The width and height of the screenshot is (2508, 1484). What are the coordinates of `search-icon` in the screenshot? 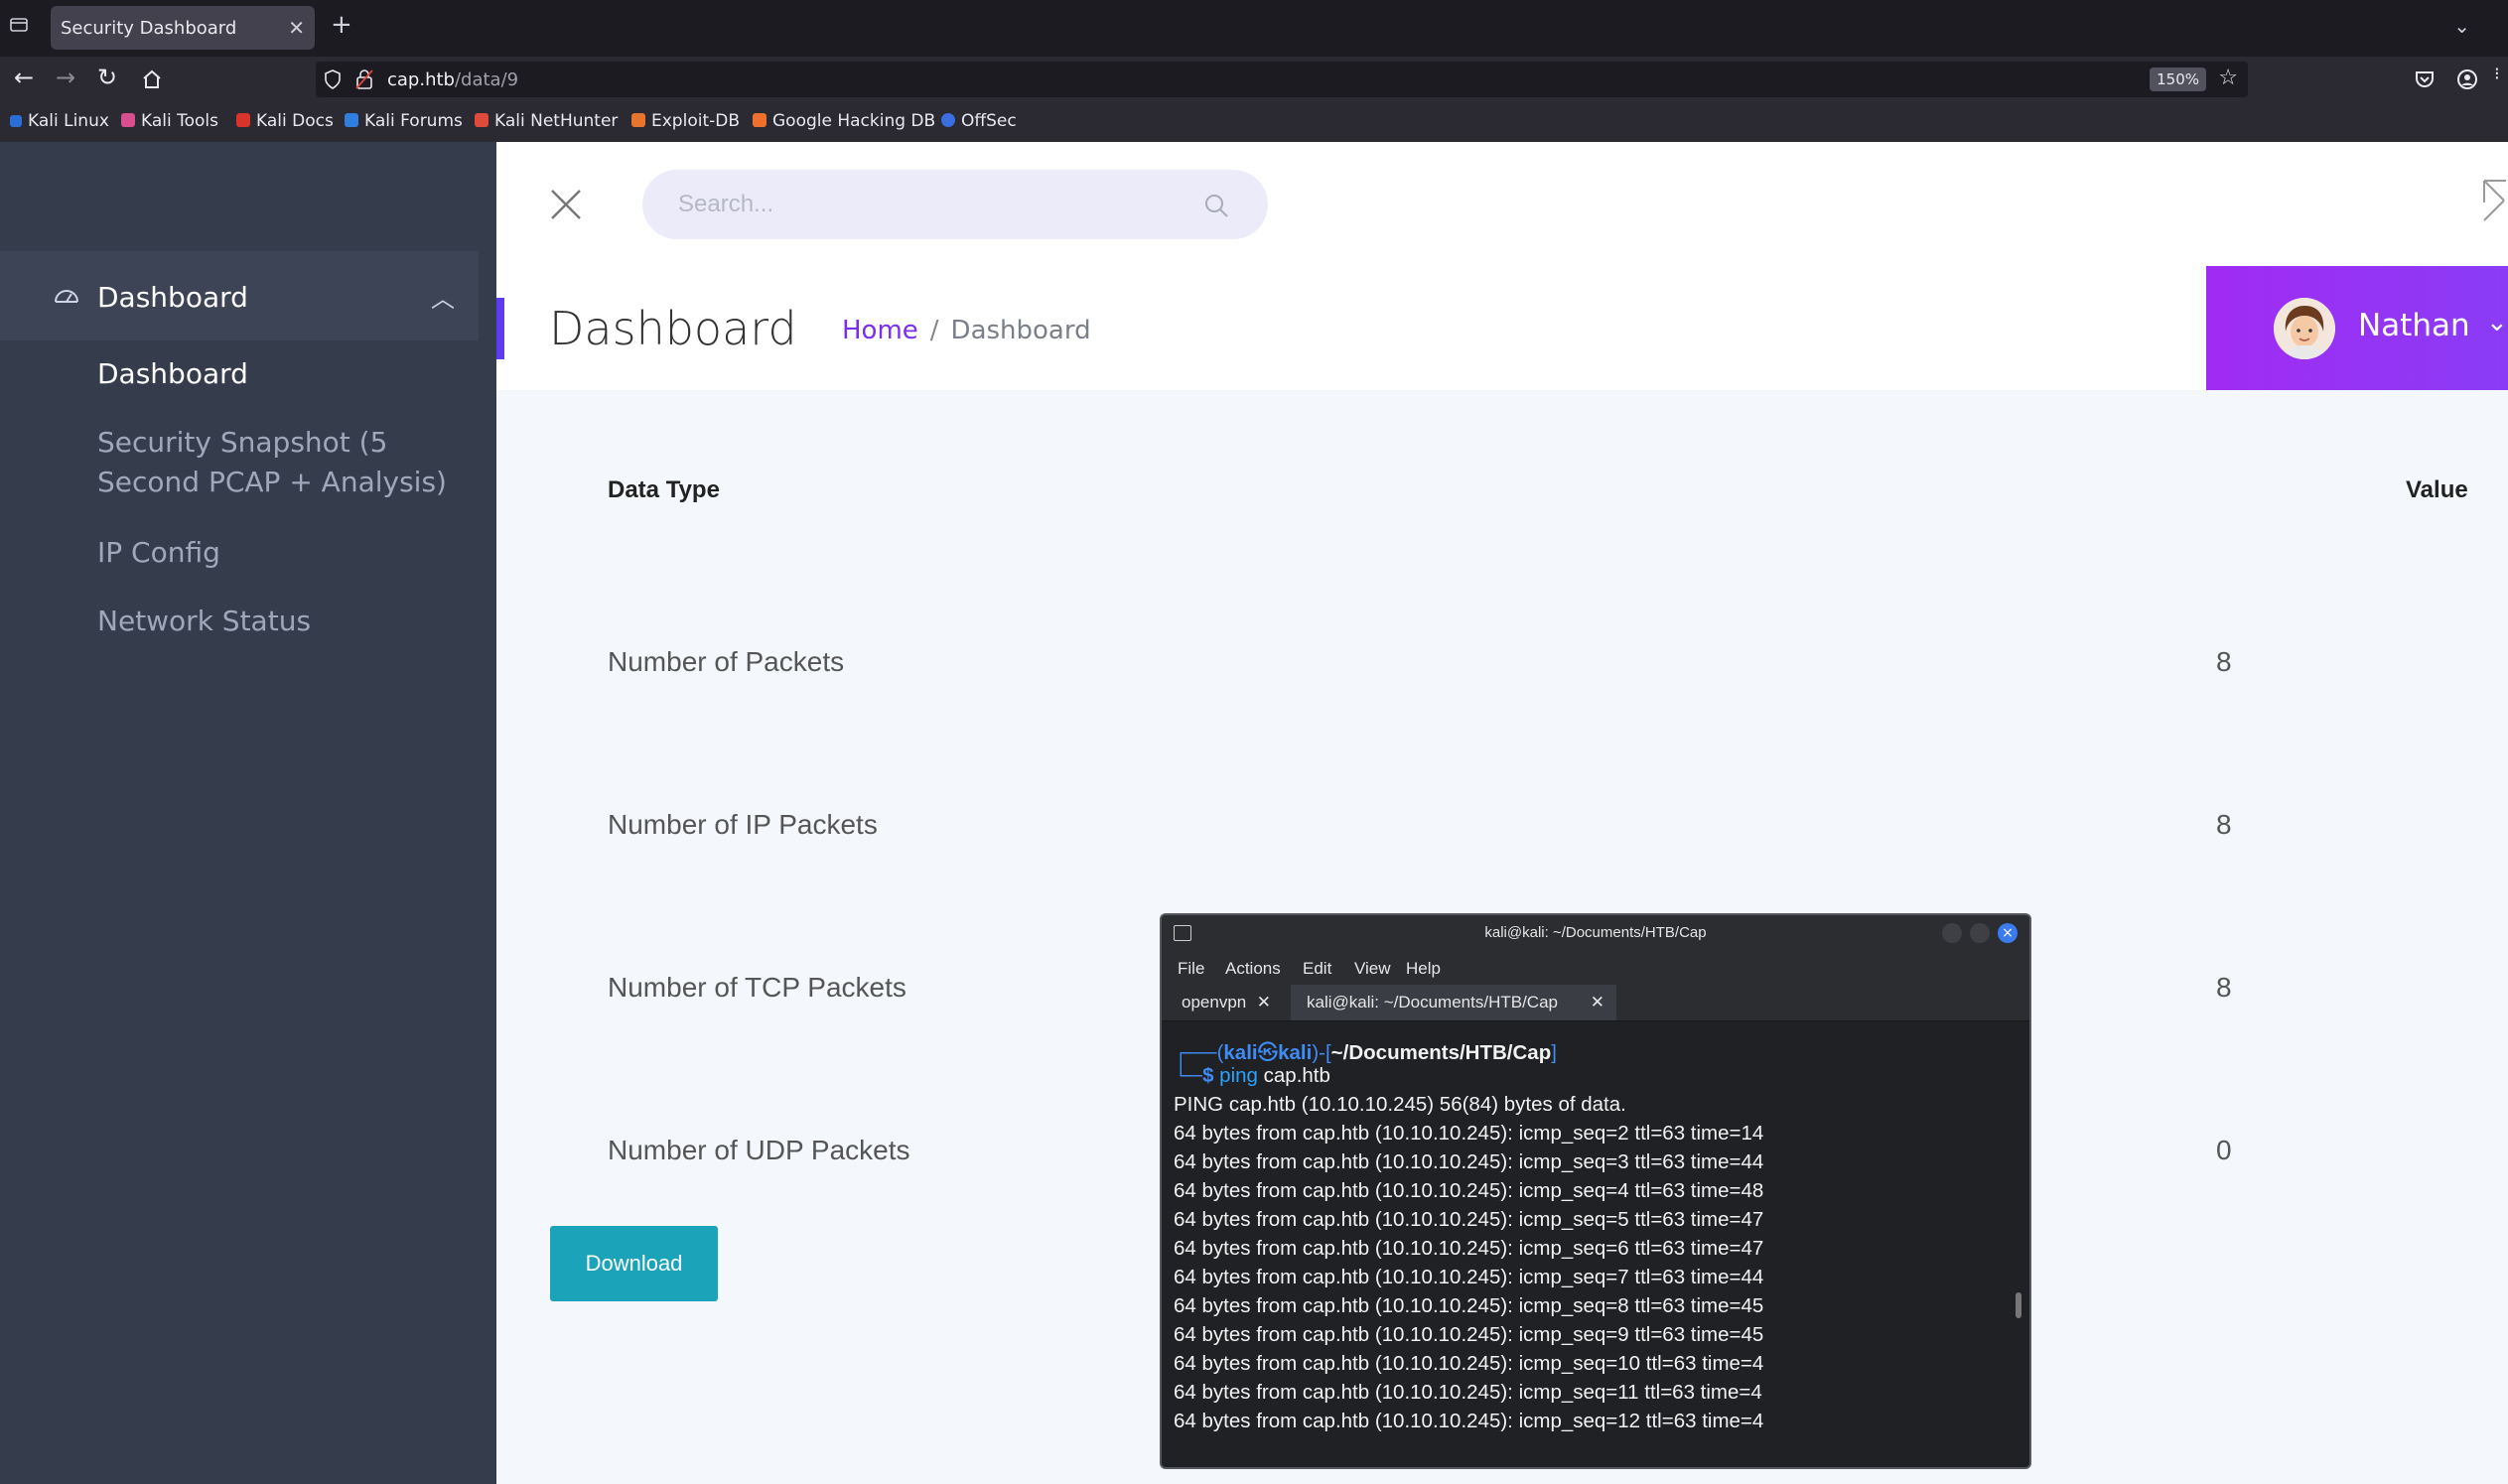 It's located at (1216, 205).